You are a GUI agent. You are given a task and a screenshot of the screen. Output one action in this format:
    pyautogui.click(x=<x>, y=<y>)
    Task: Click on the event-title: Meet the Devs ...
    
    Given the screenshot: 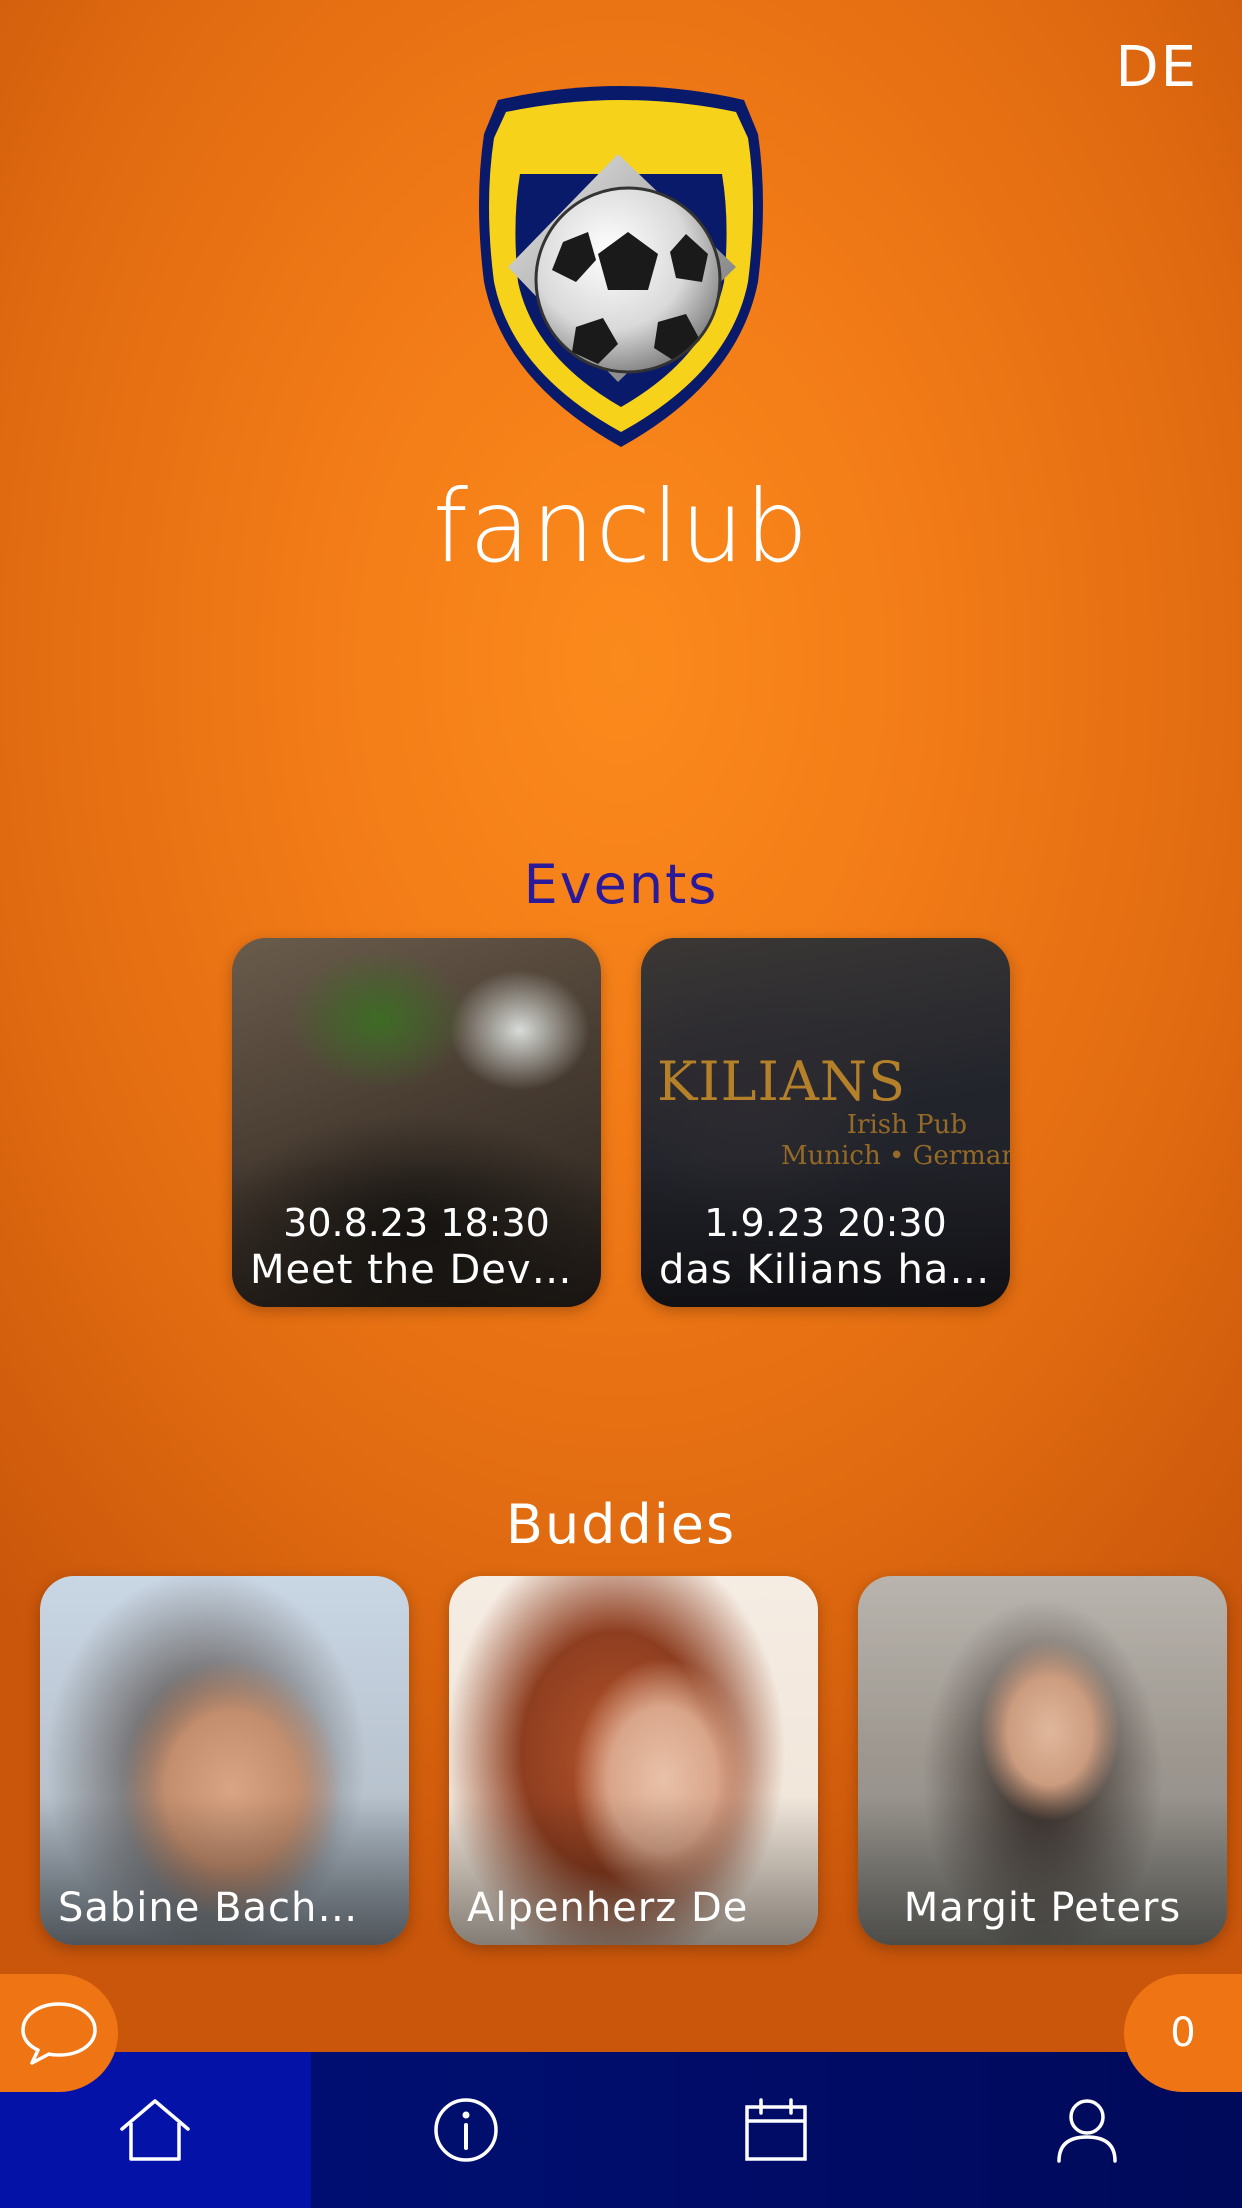 What is the action you would take?
    pyautogui.click(x=416, y=1270)
    